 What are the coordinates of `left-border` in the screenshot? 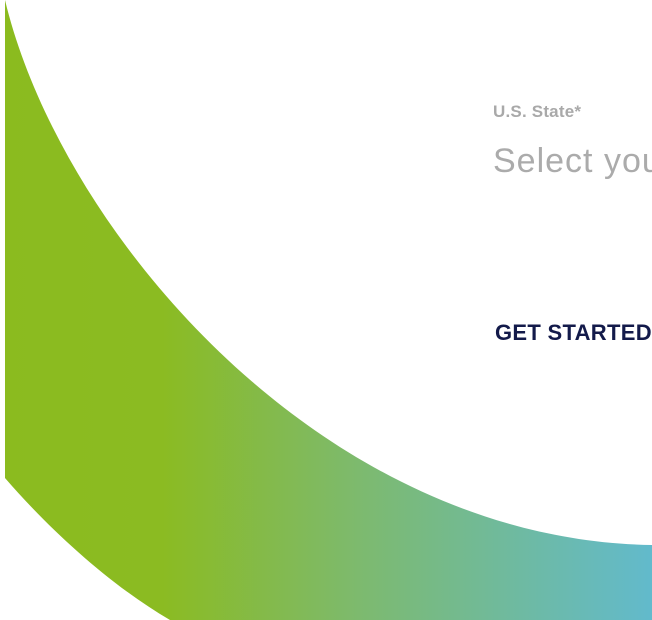 It's located at (2, 310).